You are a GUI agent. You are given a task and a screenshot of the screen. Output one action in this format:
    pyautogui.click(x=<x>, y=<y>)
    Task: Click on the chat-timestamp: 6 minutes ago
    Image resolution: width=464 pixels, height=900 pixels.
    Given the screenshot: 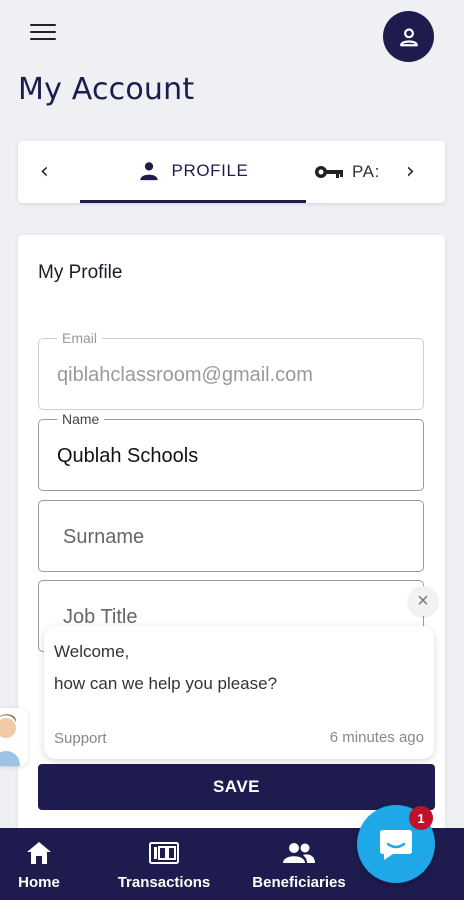 What is the action you would take?
    pyautogui.click(x=376, y=737)
    